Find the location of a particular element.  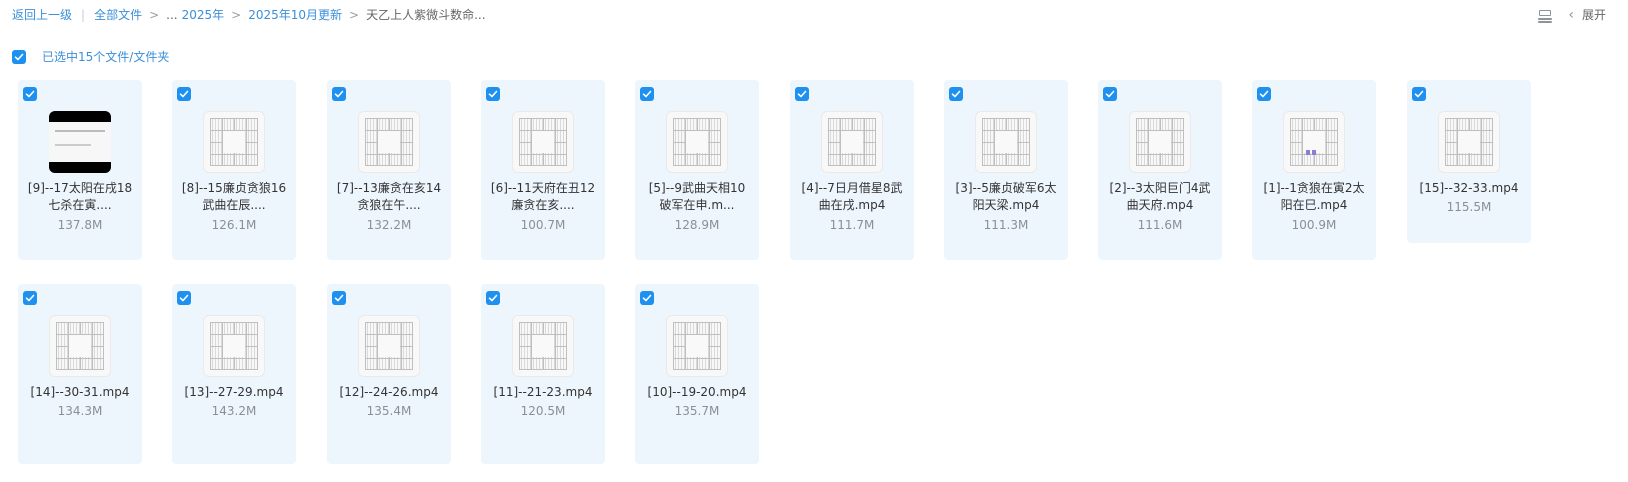

file-card: [12]--24-26.mp4 135.4M is located at coordinates (389, 374).